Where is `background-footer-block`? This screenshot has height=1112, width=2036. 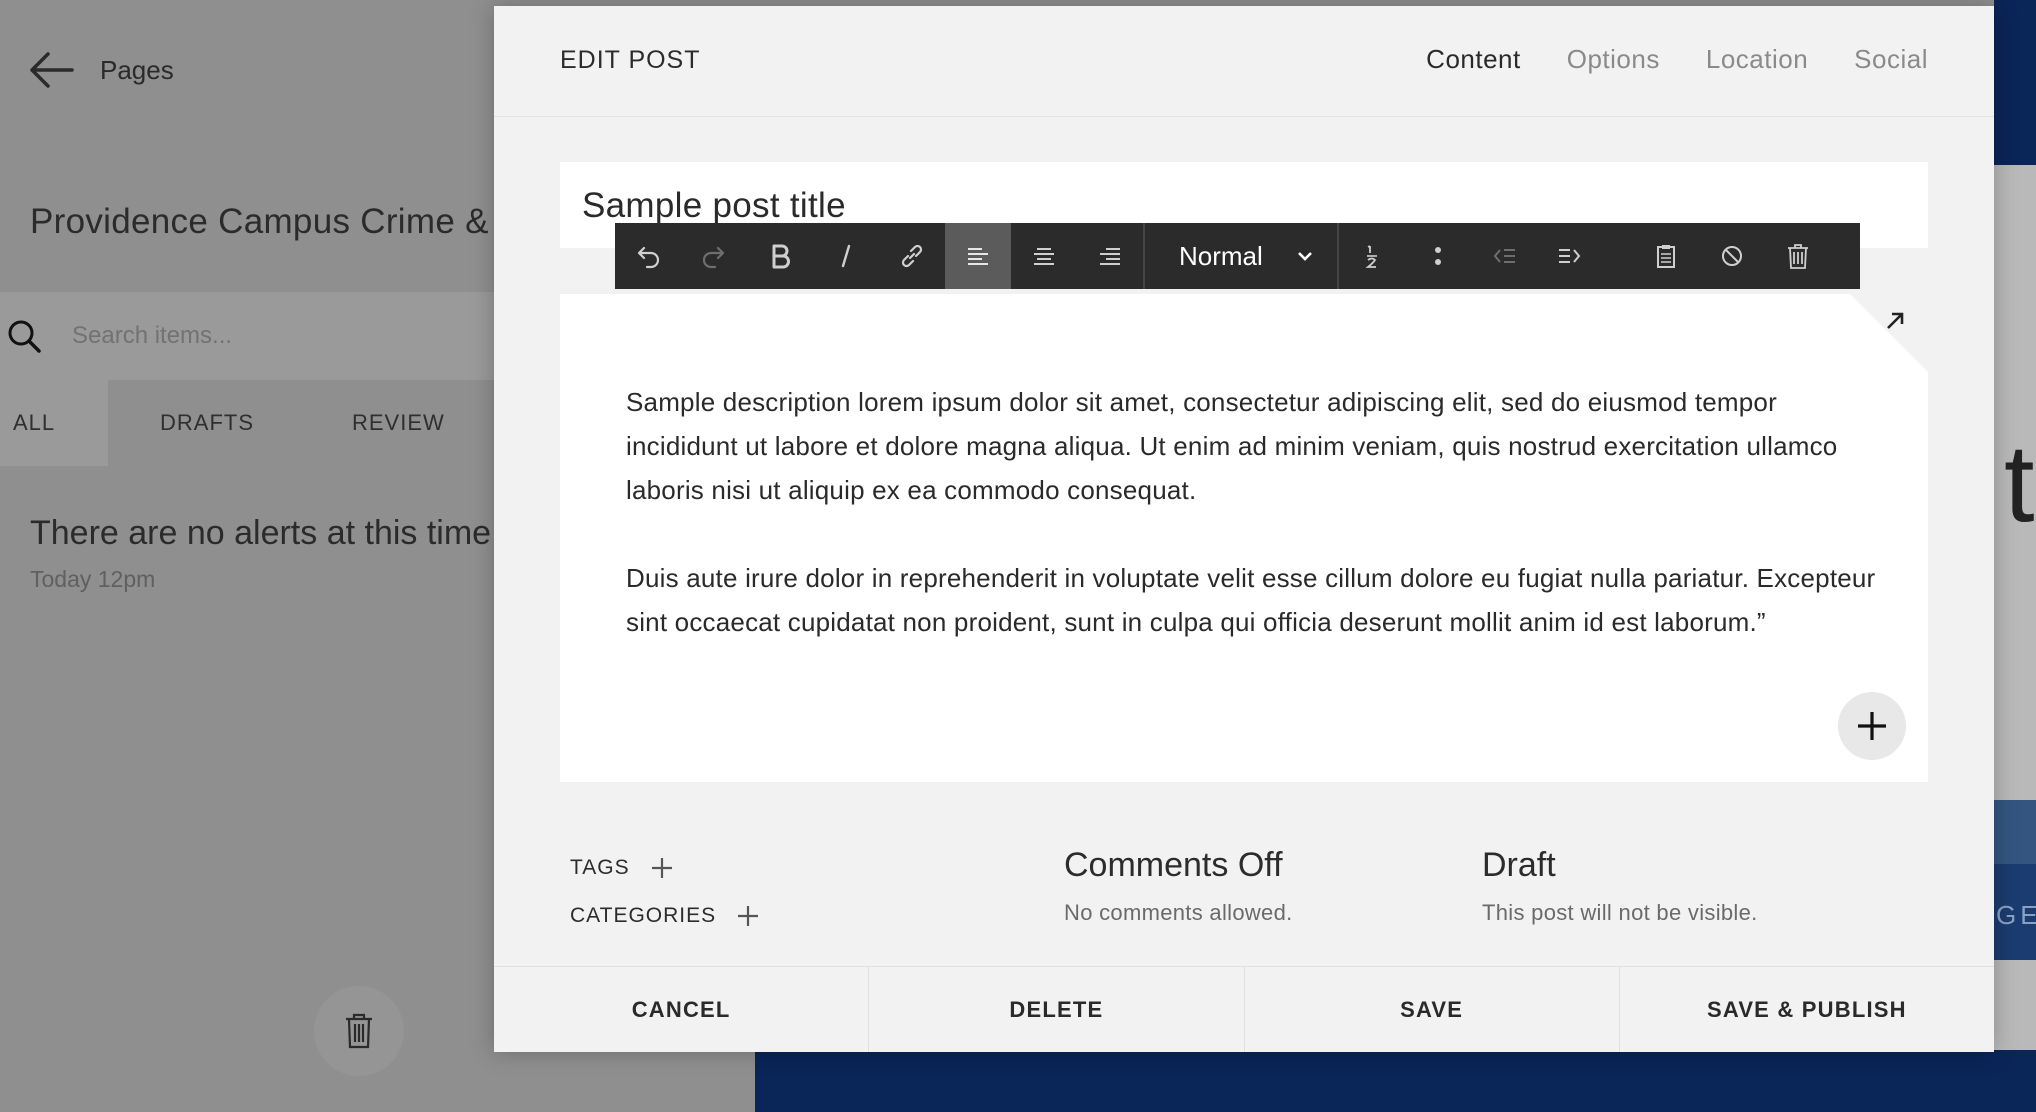 background-footer-block is located at coordinates (1395, 1081).